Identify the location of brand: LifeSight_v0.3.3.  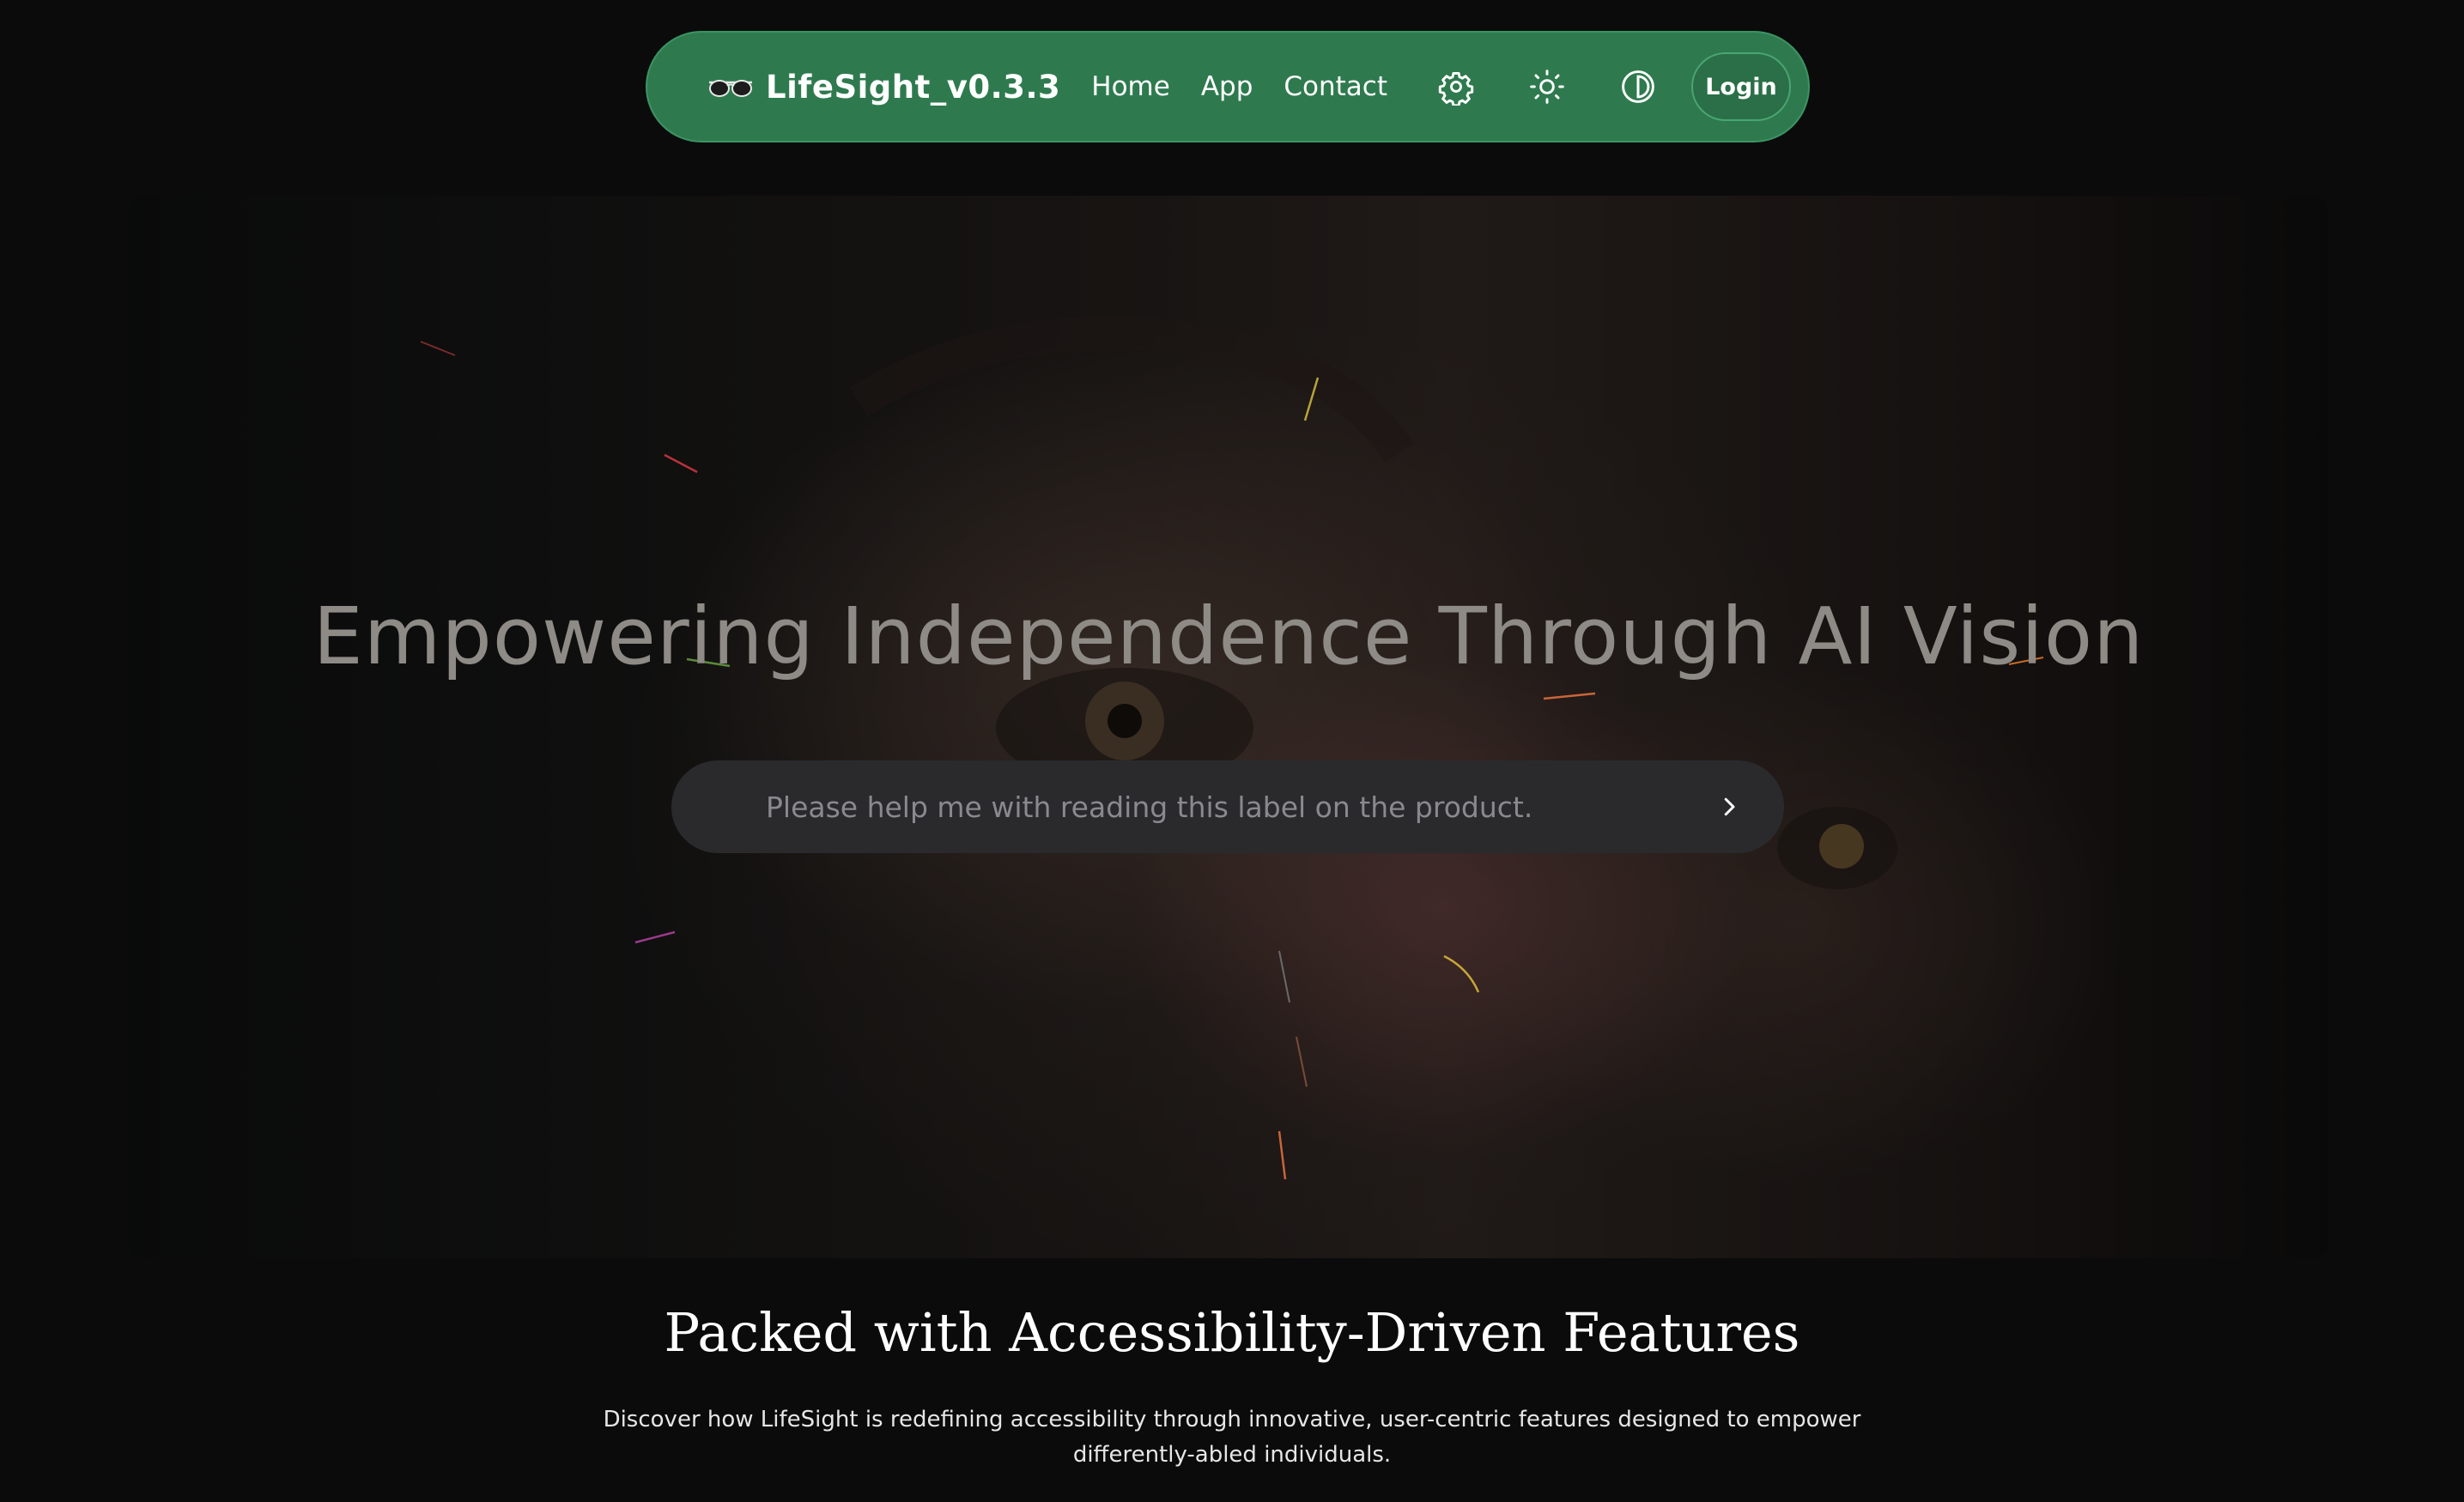
(883, 87).